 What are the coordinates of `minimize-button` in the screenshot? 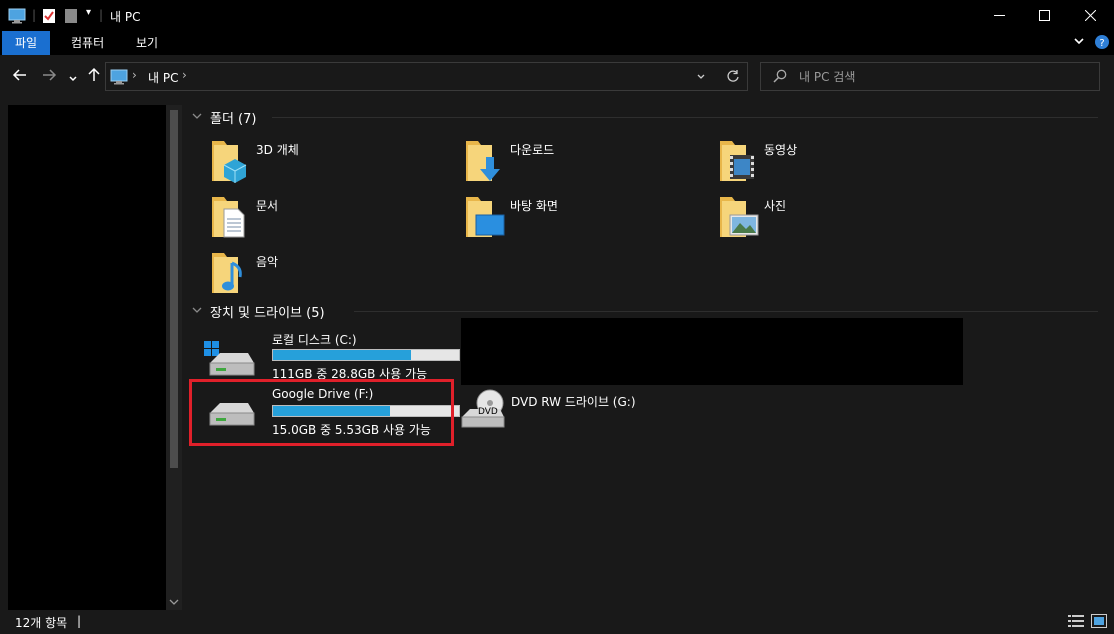 It's located at (999, 15).